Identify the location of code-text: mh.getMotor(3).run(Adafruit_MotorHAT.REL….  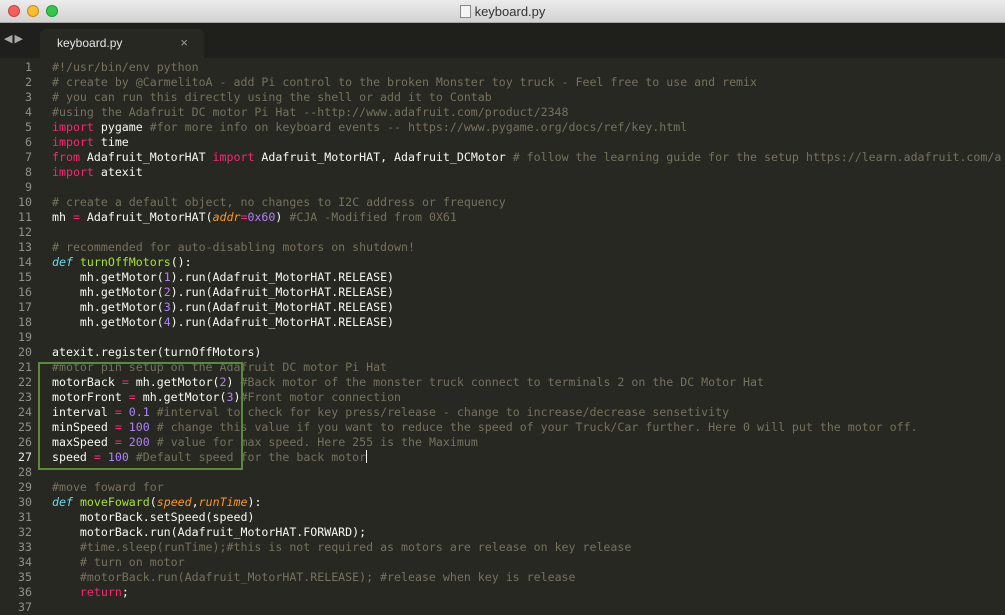
(223, 307).